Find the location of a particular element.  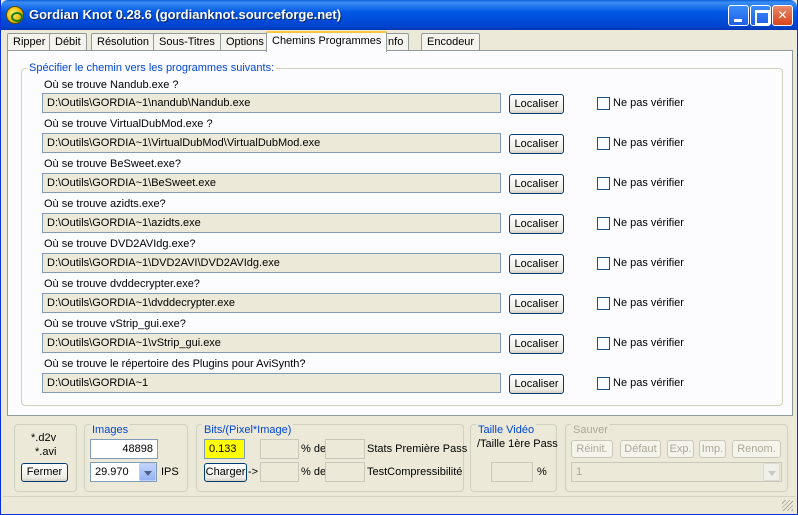

dvd2avi-path-field: D:\Outils\GORDIA~1\DVD2AVI\DVD2AVIdg.exe is located at coordinates (271, 263).